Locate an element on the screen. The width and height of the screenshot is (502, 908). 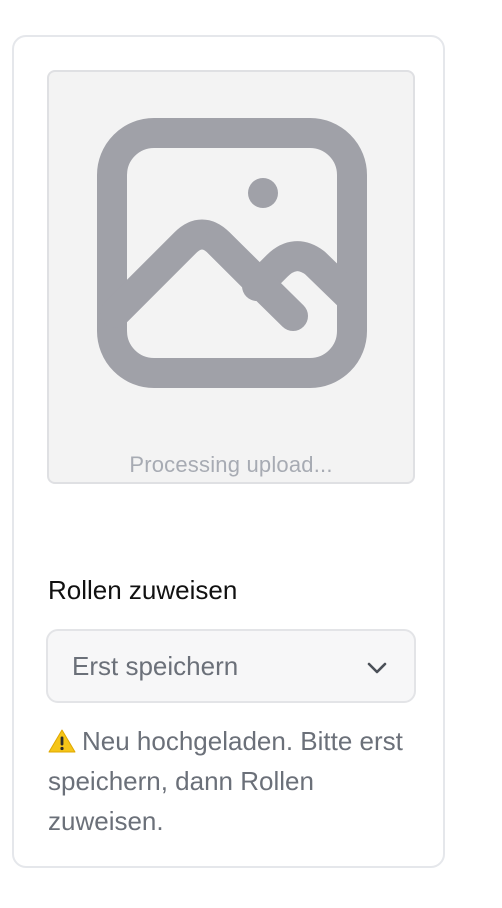
chevron-down-icon is located at coordinates (377, 668).